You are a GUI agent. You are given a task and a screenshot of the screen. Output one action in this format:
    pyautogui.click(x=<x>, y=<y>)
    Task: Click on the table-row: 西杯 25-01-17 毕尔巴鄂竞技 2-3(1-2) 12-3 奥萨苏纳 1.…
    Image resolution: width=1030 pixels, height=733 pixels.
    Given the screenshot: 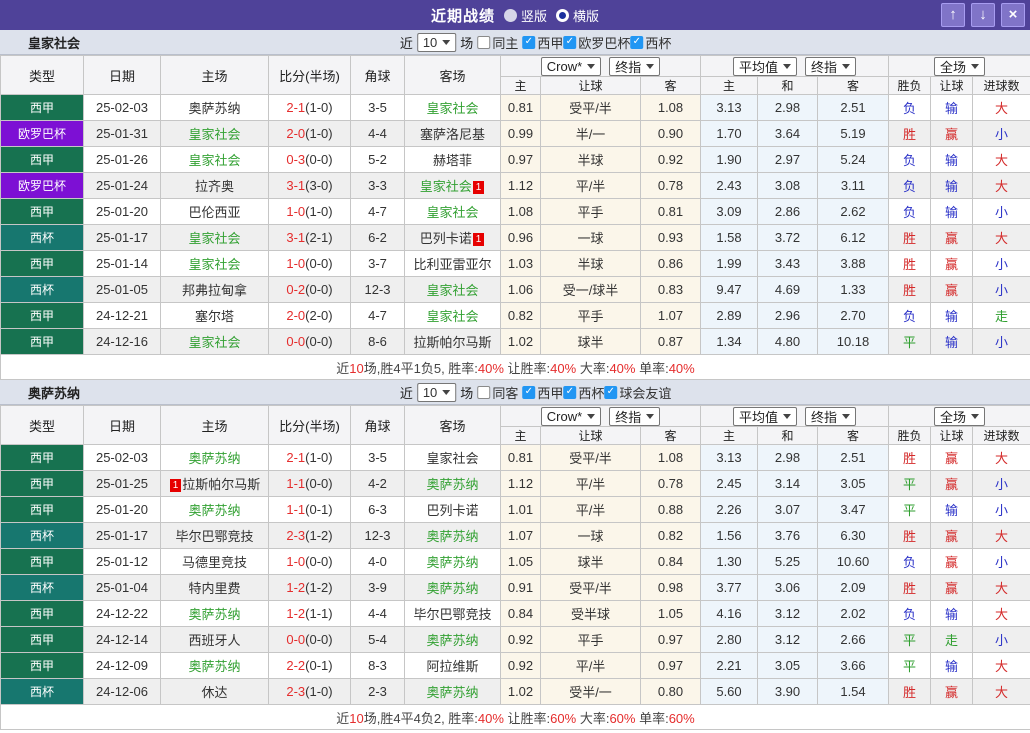 What is the action you would take?
    pyautogui.click(x=515, y=535)
    